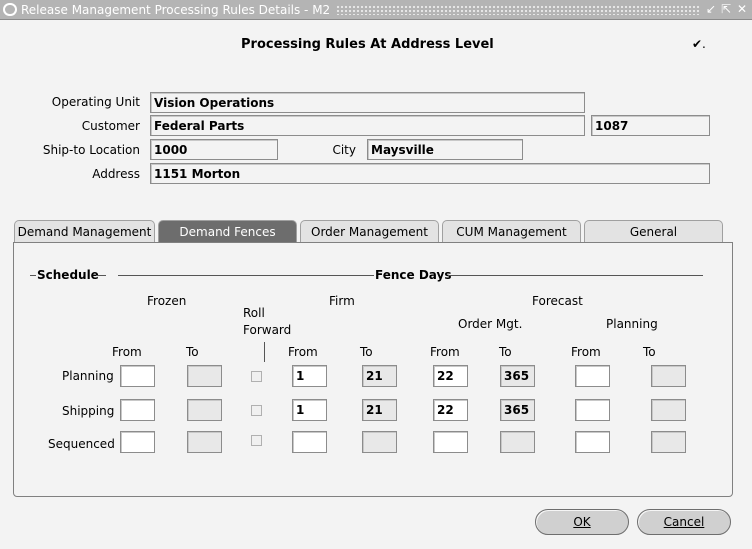 The width and height of the screenshot is (752, 549). What do you see at coordinates (367, 44) in the screenshot?
I see `page-title: Processing Rules At Address Level` at bounding box center [367, 44].